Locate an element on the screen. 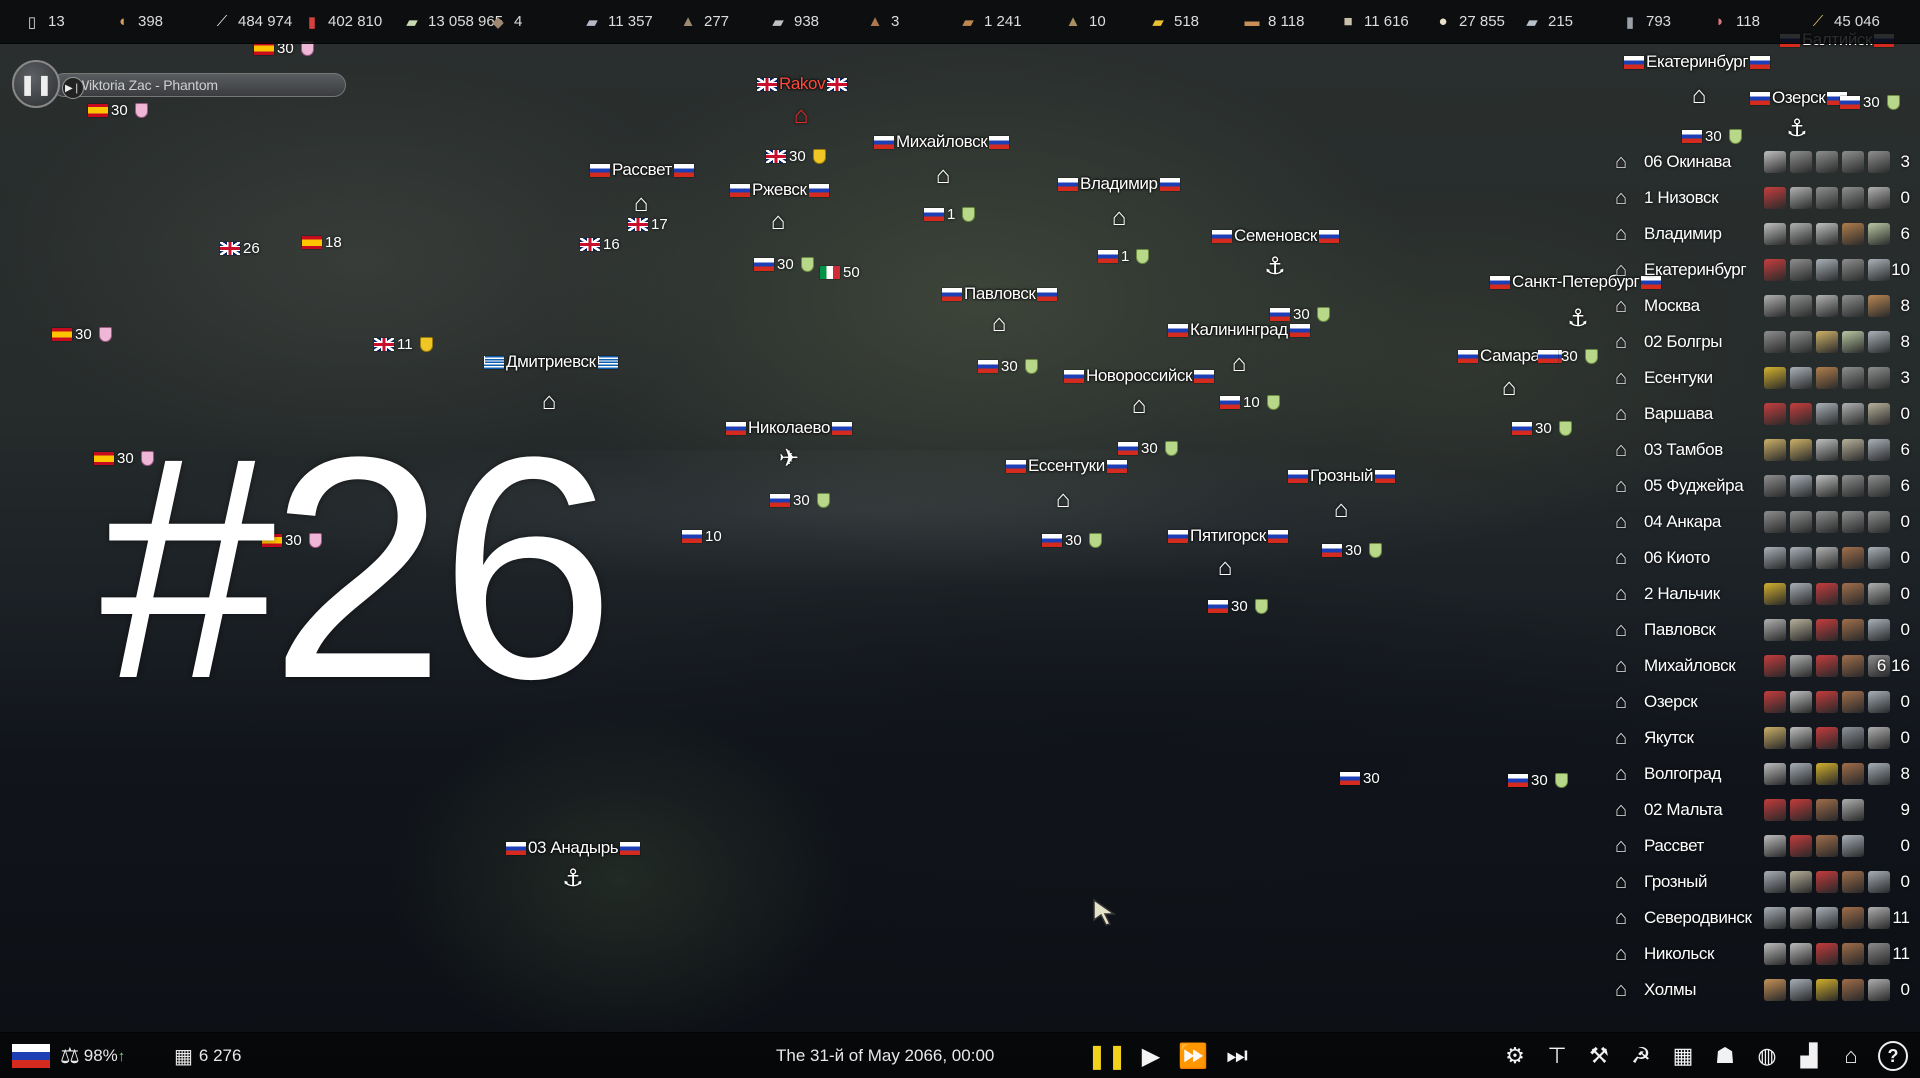  city-list-row: ⌂ Якутск 0 is located at coordinates (1760, 738).